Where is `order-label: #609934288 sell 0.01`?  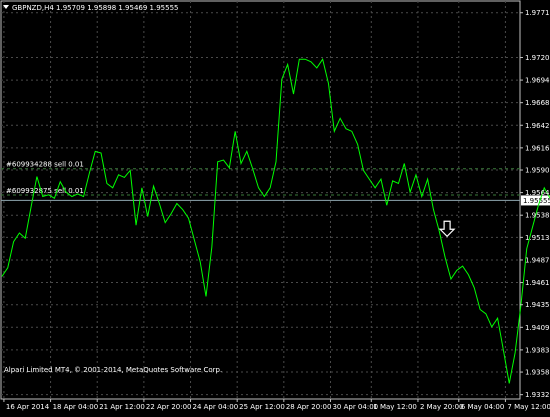 order-label: #609934288 sell 0.01 is located at coordinates (45, 165).